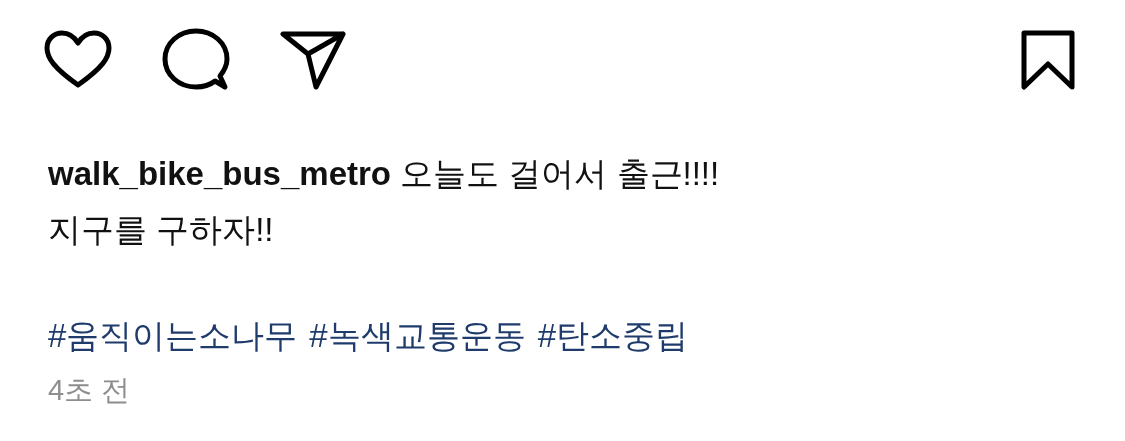 This screenshot has width=1125, height=441. I want to click on post-time: 4초 전, so click(90, 390).